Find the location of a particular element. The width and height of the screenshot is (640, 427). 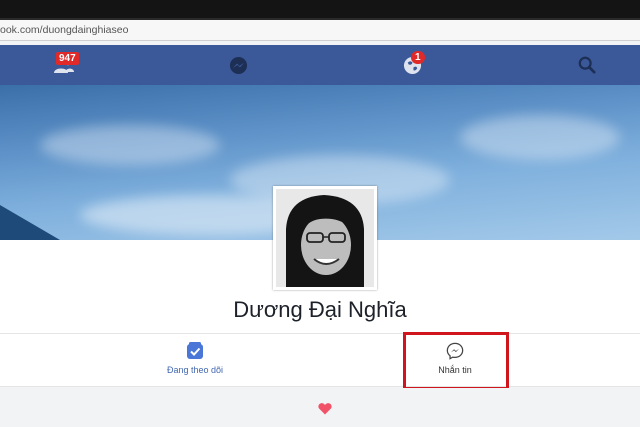

notifications-badge: 1 is located at coordinates (418, 57).